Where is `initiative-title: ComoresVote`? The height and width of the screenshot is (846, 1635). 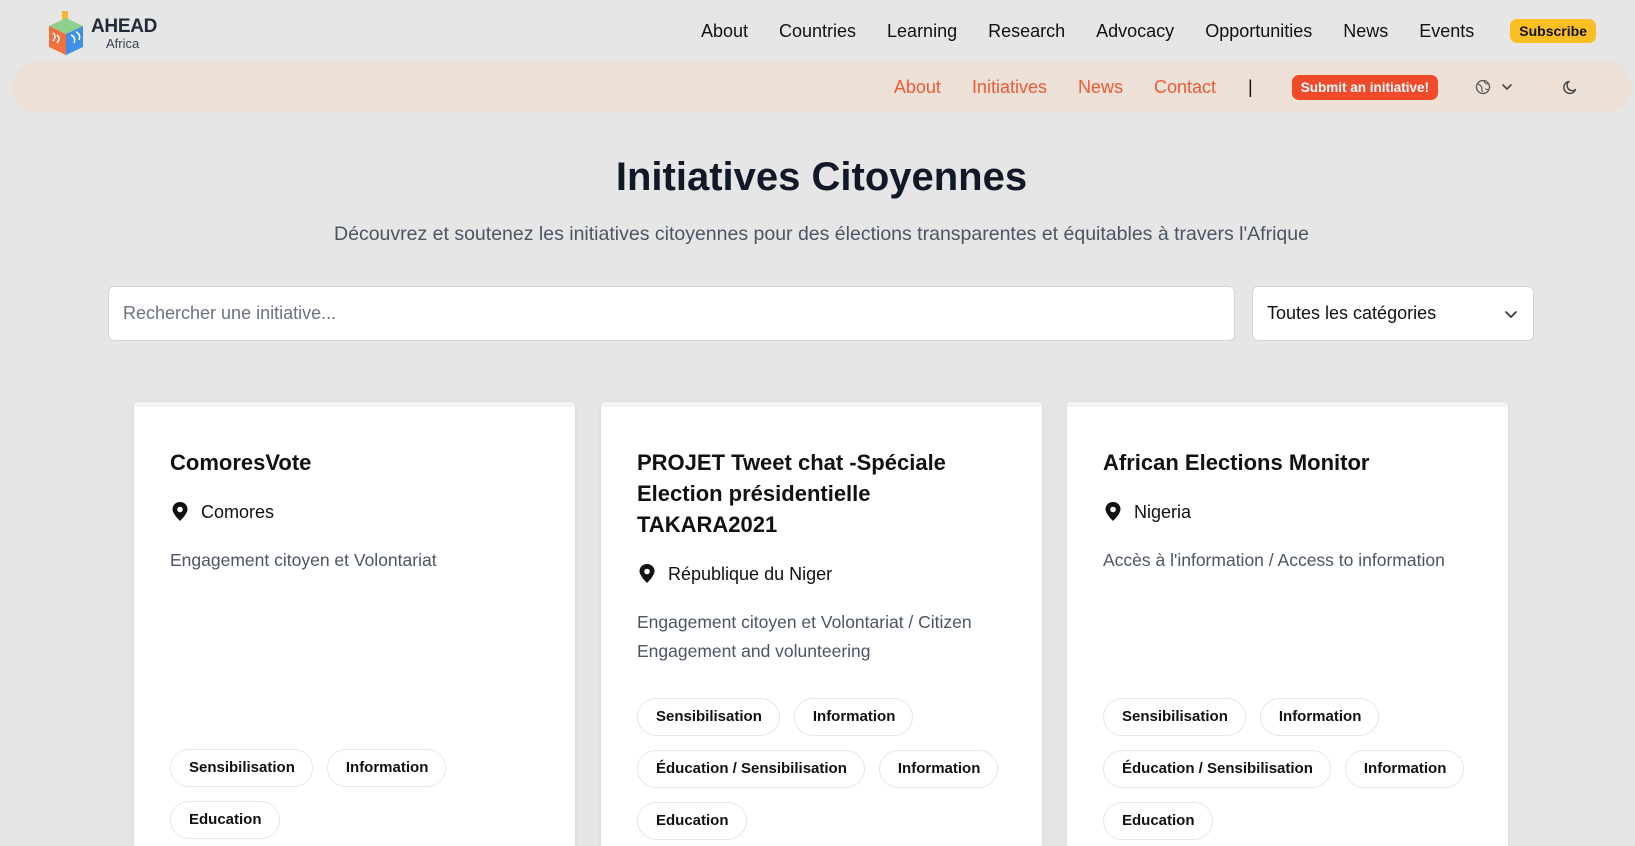 initiative-title: ComoresVote is located at coordinates (354, 462).